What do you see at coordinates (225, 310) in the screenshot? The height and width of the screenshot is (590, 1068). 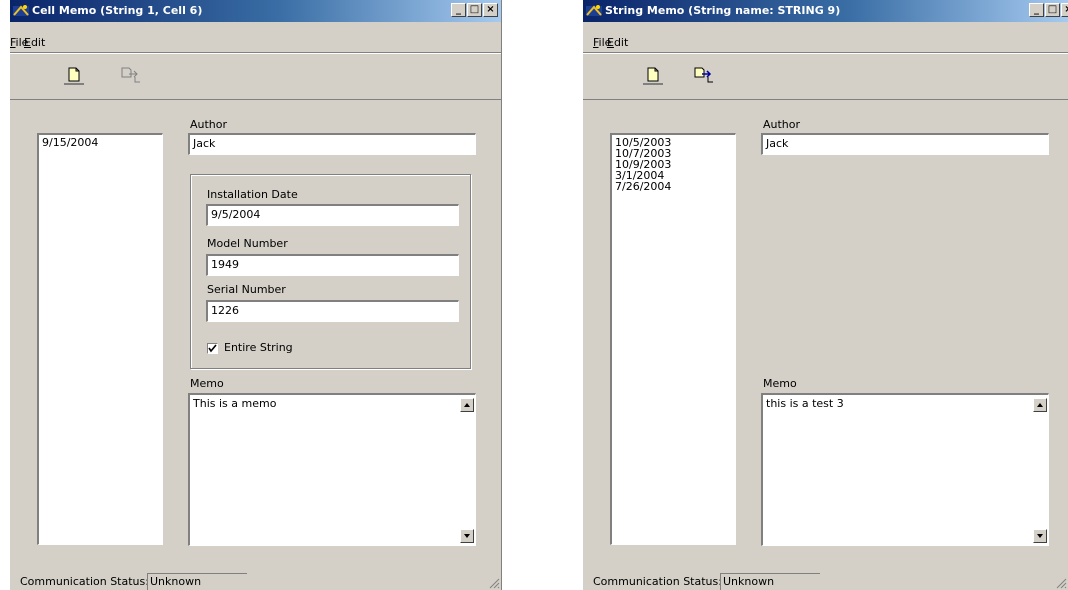 I see `serial-number-value: 1226` at bounding box center [225, 310].